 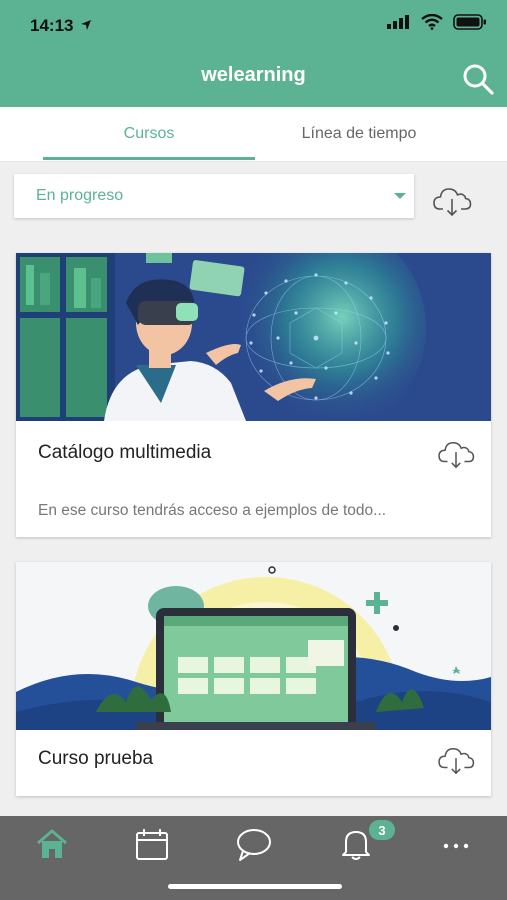 What do you see at coordinates (253, 75) in the screenshot?
I see `app-title: welearning` at bounding box center [253, 75].